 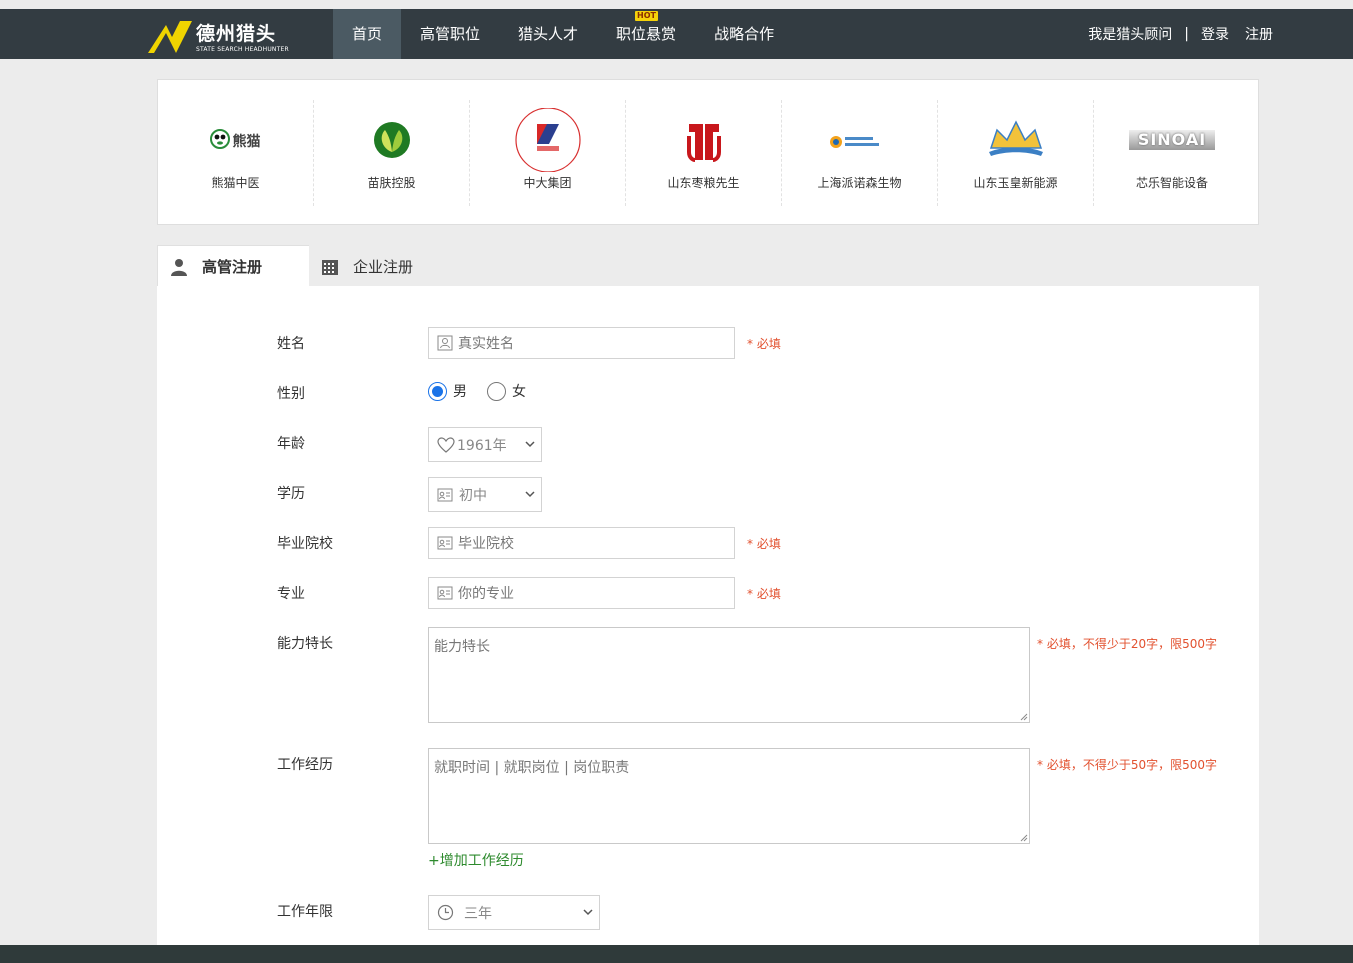 I want to click on partner-xinle: SINOAI 芯乐智能设备, so click(x=1172, y=153).